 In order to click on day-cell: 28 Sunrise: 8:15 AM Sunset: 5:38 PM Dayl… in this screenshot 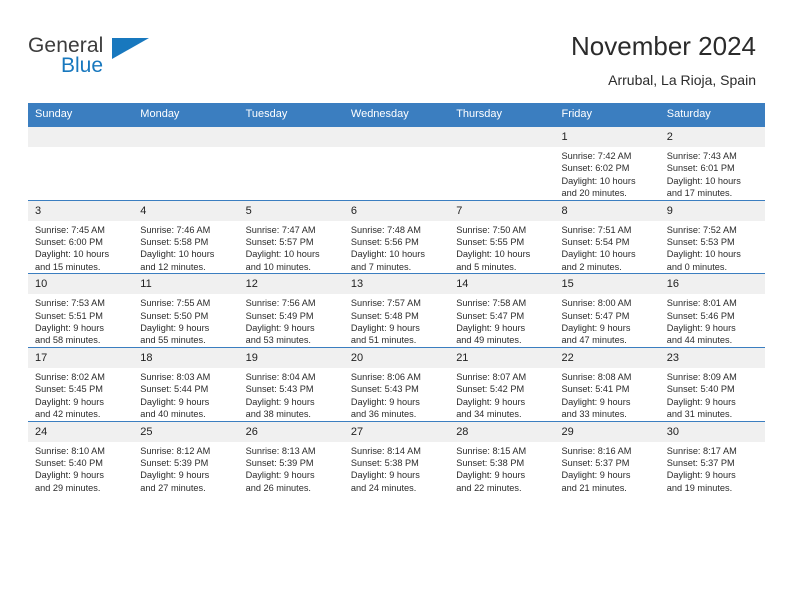, I will do `click(502, 457)`.